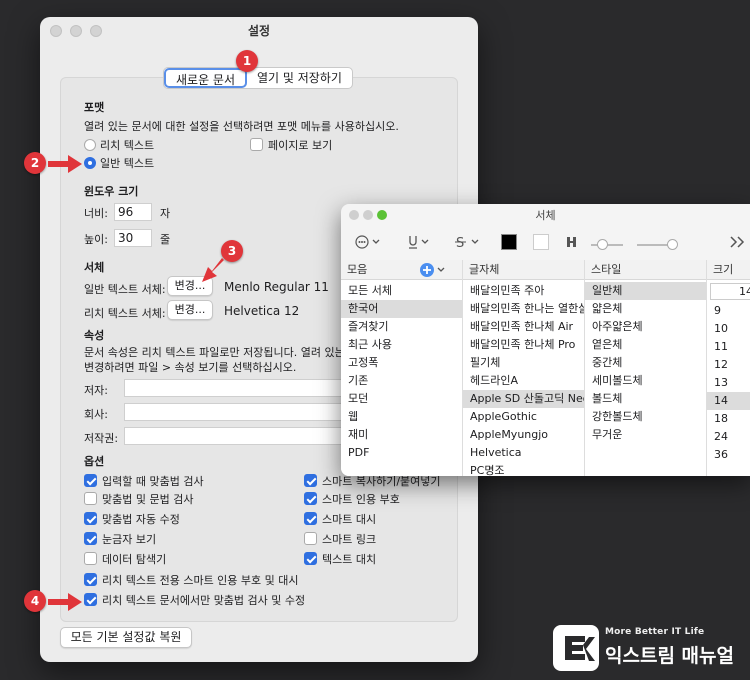 Image resolution: width=750 pixels, height=680 pixels. What do you see at coordinates (401, 327) in the screenshot?
I see `collection-item: 즐겨찾기` at bounding box center [401, 327].